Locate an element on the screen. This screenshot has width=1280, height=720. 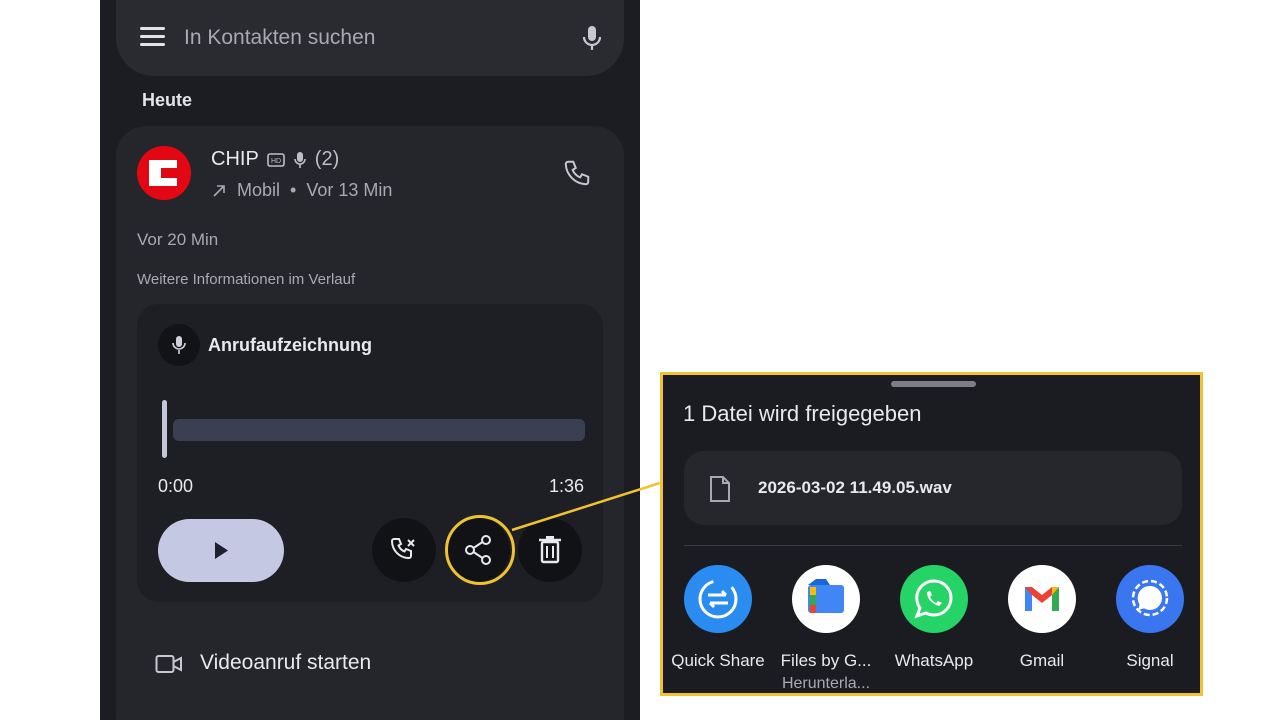
signal-icon is located at coordinates (1150, 599).